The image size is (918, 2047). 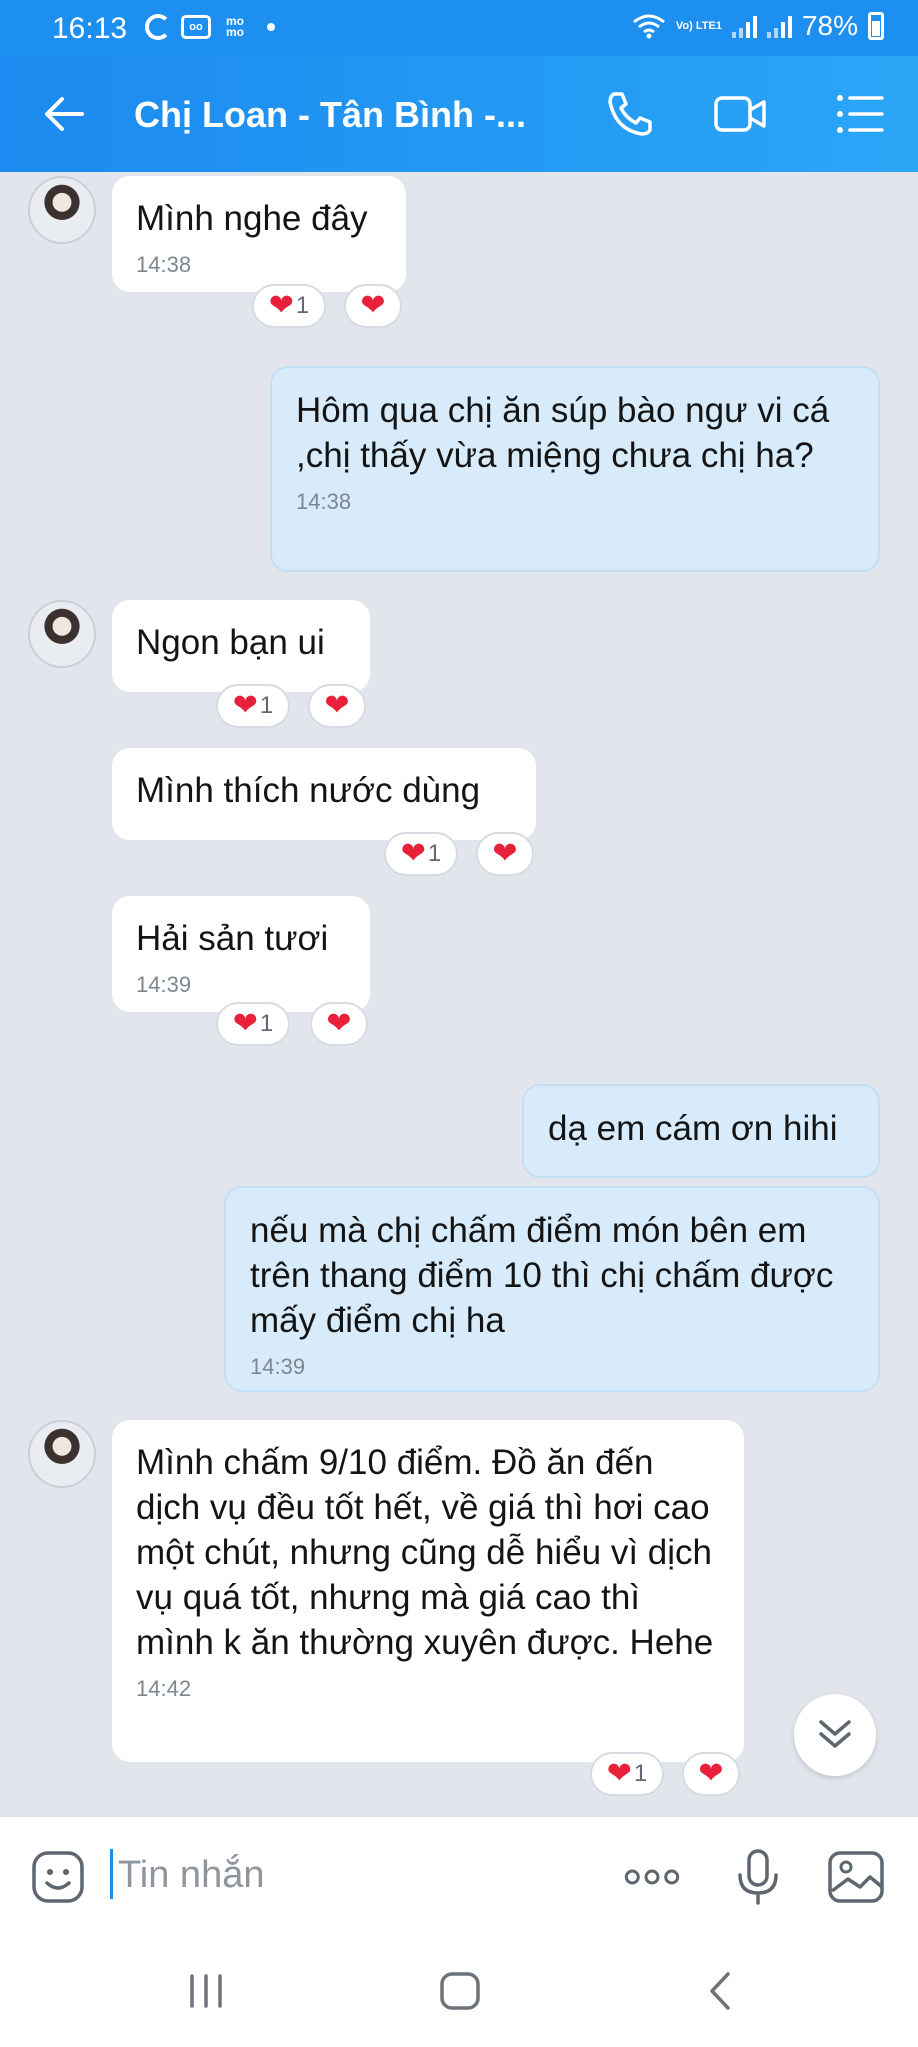 What do you see at coordinates (58, 1877) in the screenshot?
I see `emoji-icon` at bounding box center [58, 1877].